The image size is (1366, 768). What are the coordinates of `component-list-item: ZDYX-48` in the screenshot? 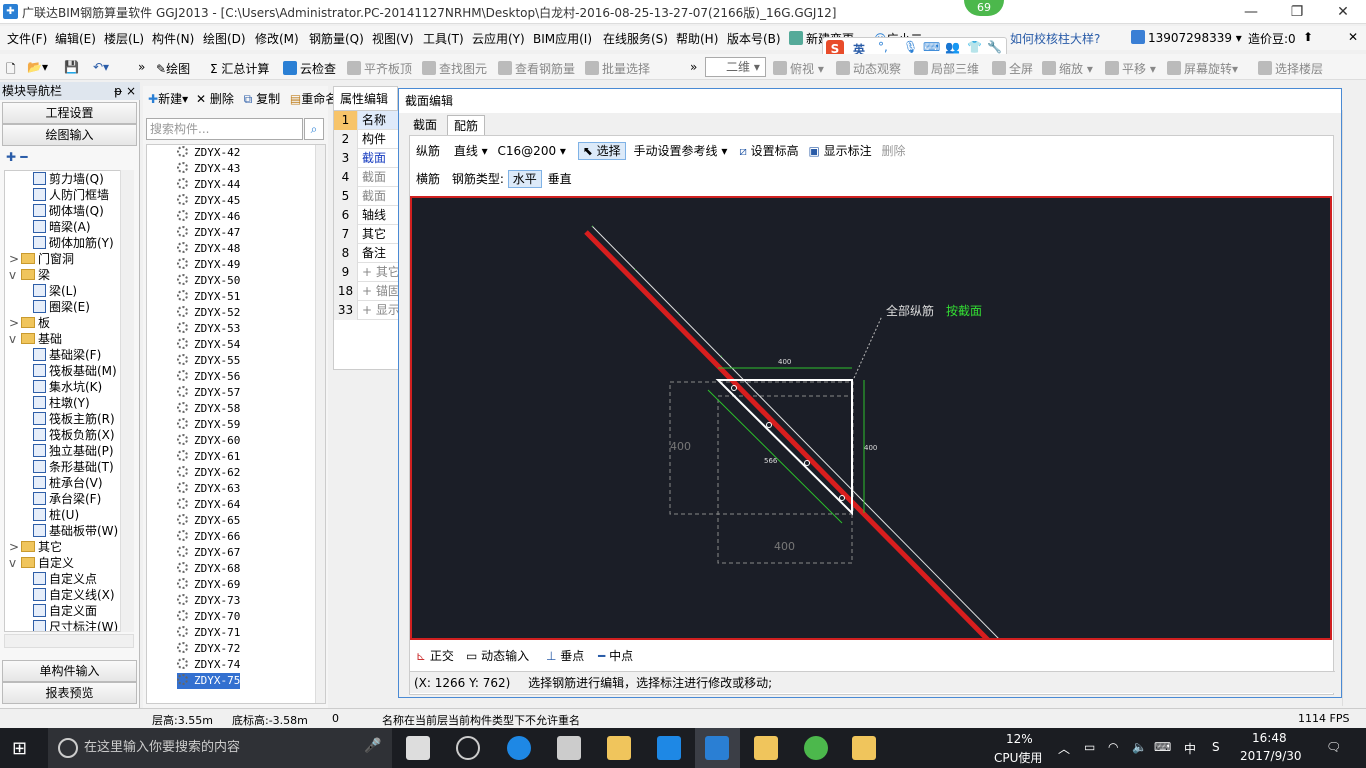 It's located at (208, 249).